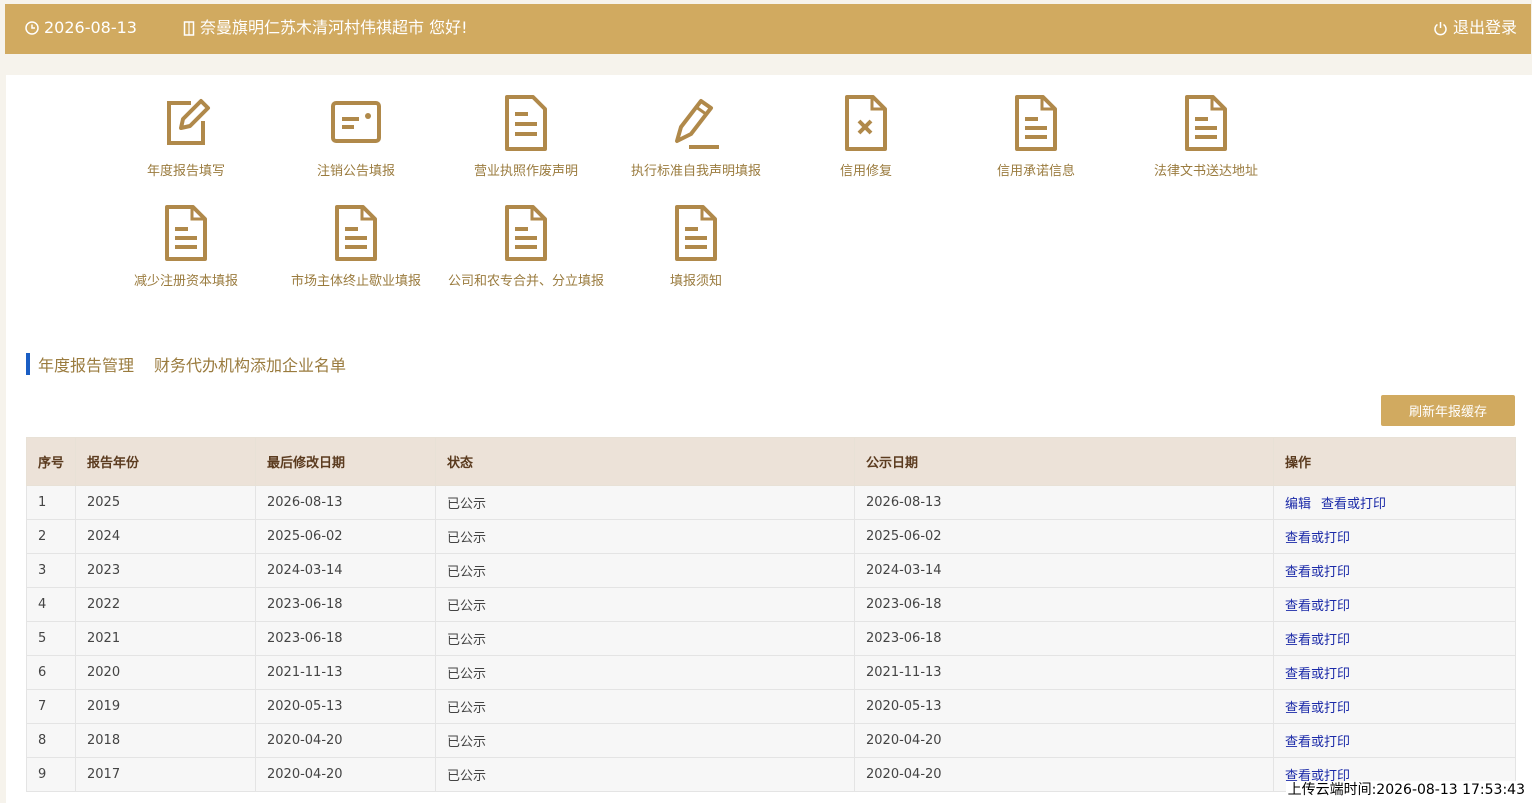 The width and height of the screenshot is (1532, 803). I want to click on function-label: 信用修复, so click(865, 171).